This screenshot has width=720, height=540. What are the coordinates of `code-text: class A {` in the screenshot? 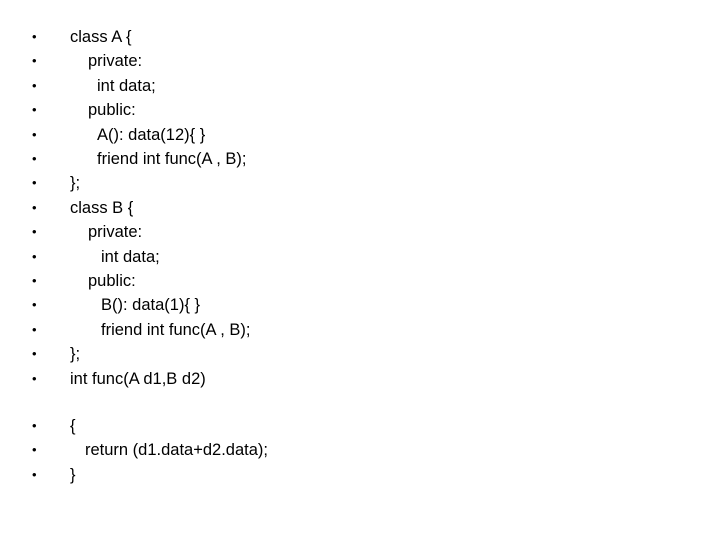 It's located at (101, 37).